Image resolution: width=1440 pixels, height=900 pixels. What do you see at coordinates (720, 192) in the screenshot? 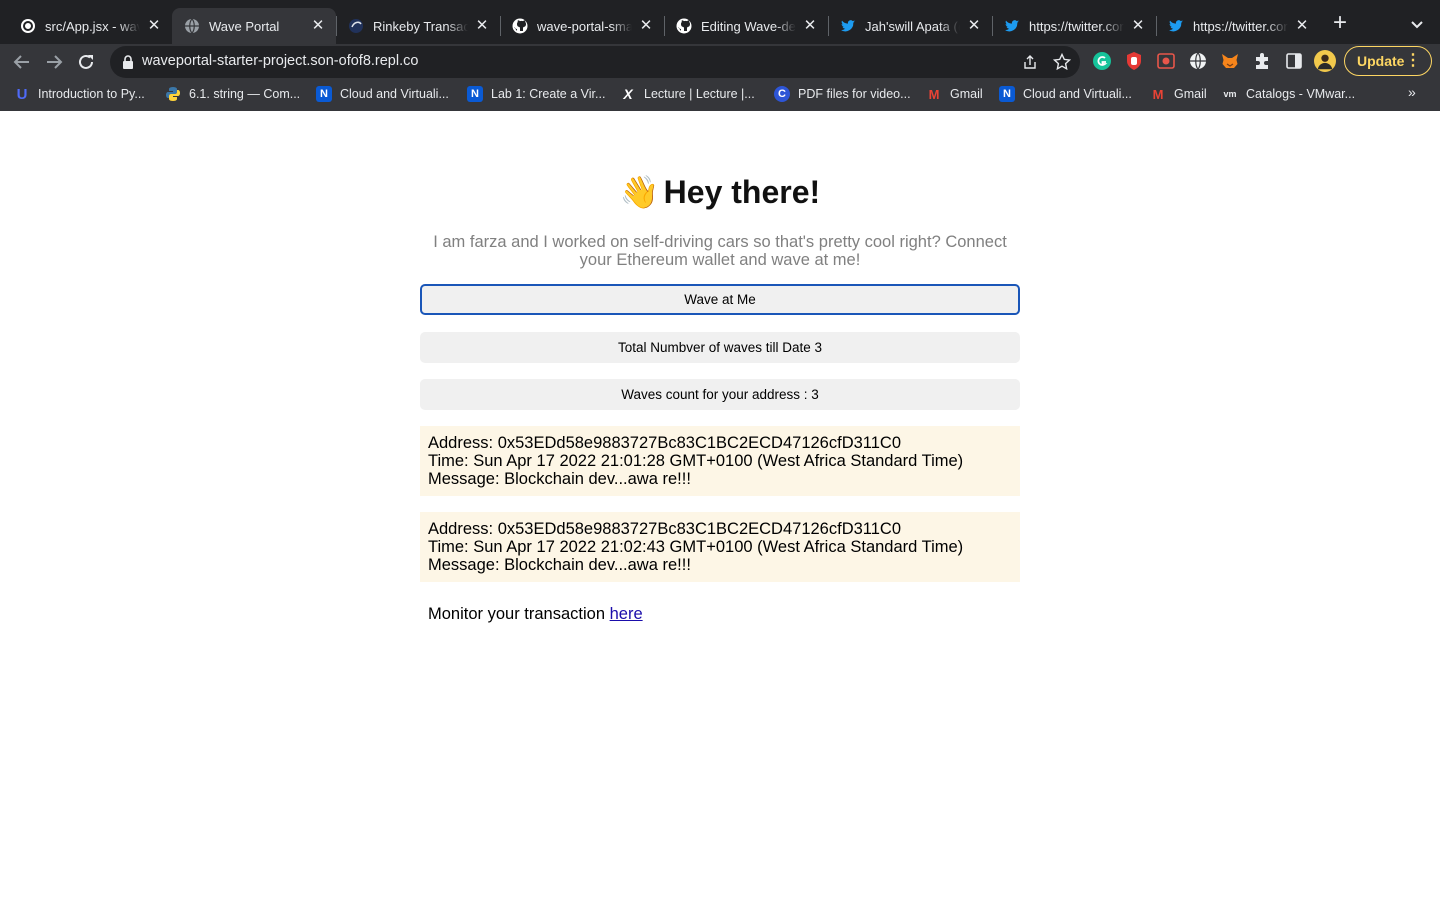
I see `page-title: 👋 Hey there!` at bounding box center [720, 192].